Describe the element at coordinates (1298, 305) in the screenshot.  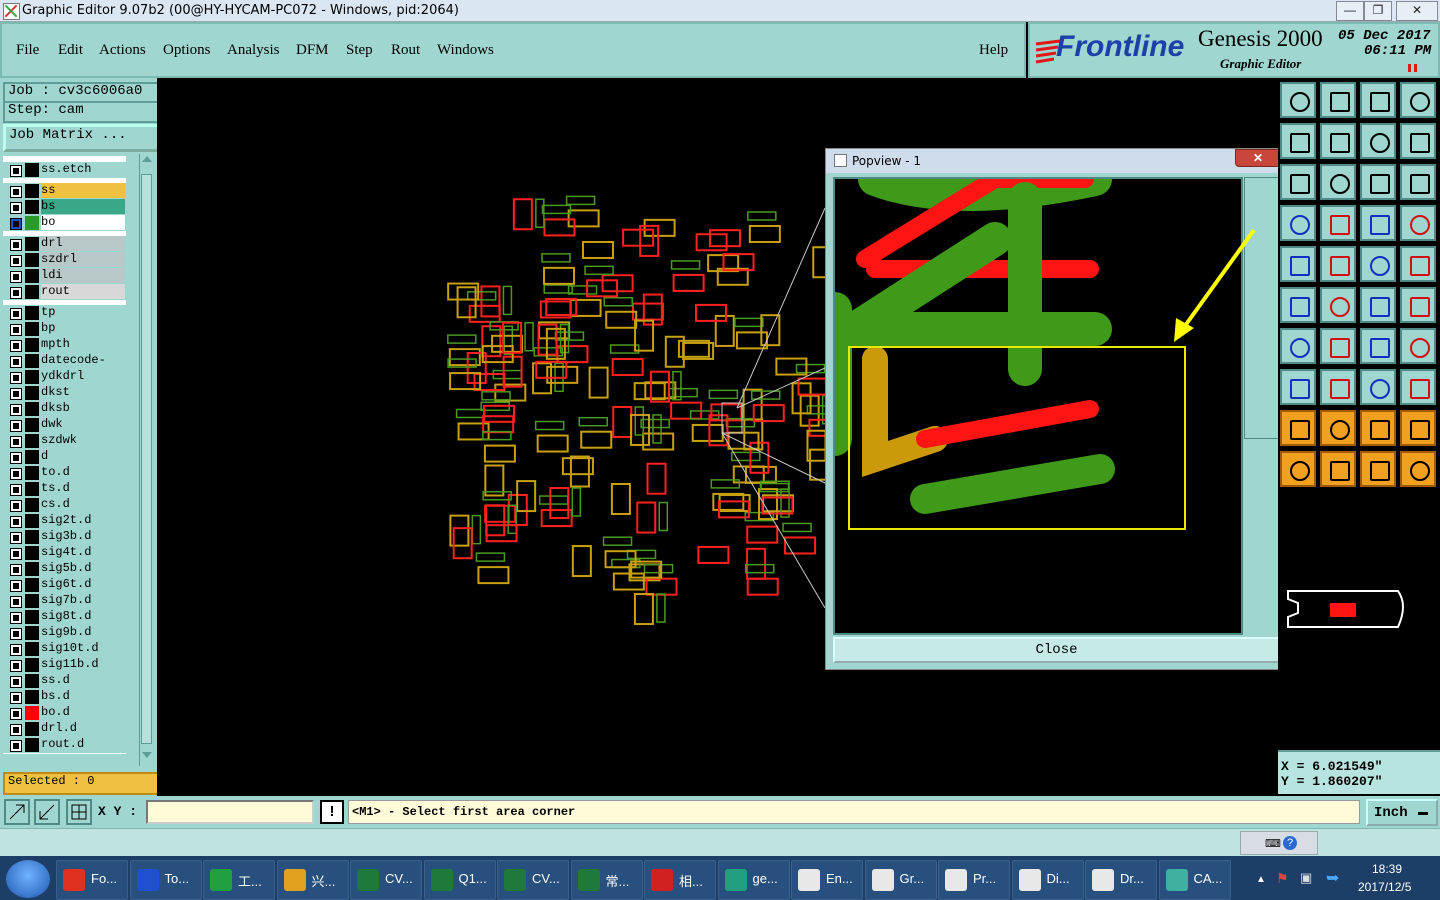
I see `node-icon` at that location.